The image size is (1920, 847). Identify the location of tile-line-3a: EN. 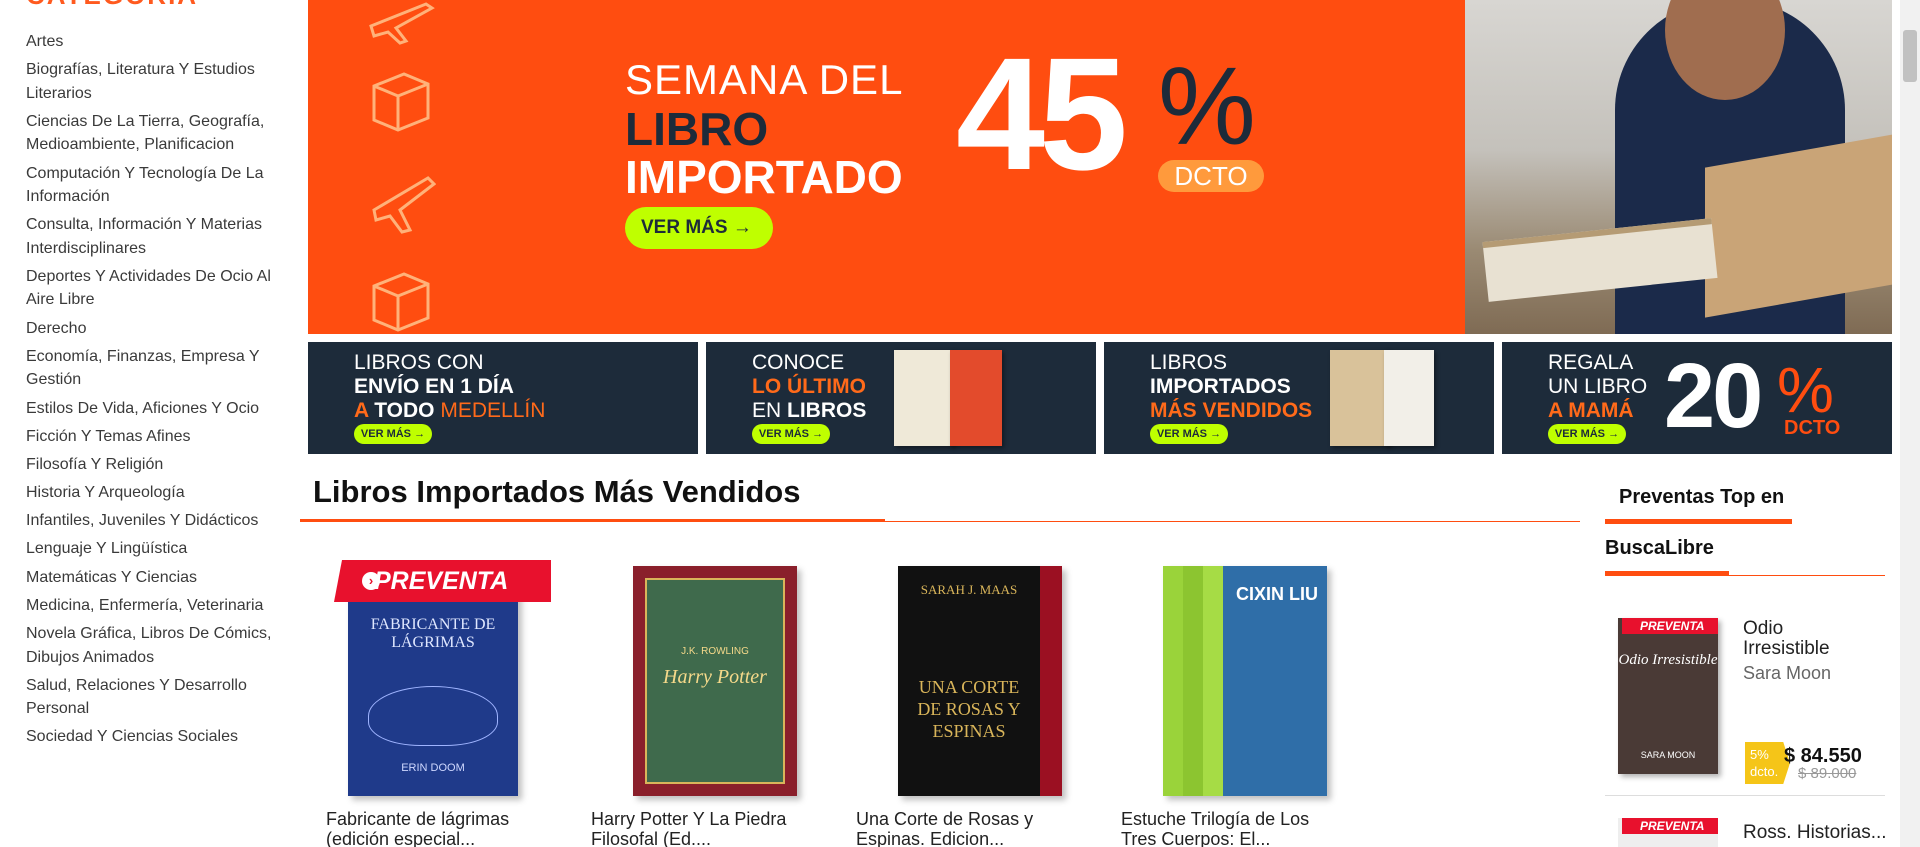
(770, 410).